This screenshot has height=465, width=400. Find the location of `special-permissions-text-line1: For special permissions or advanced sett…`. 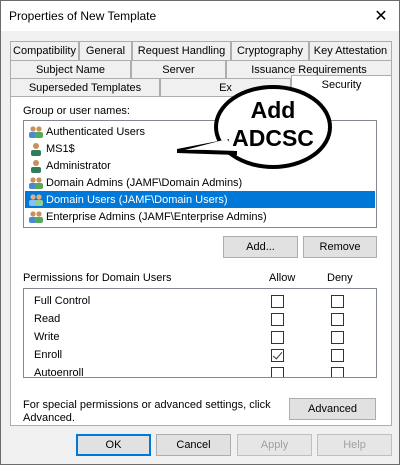

special-permissions-text-line1: For special permissions or advanced sett… is located at coordinates (147, 405).